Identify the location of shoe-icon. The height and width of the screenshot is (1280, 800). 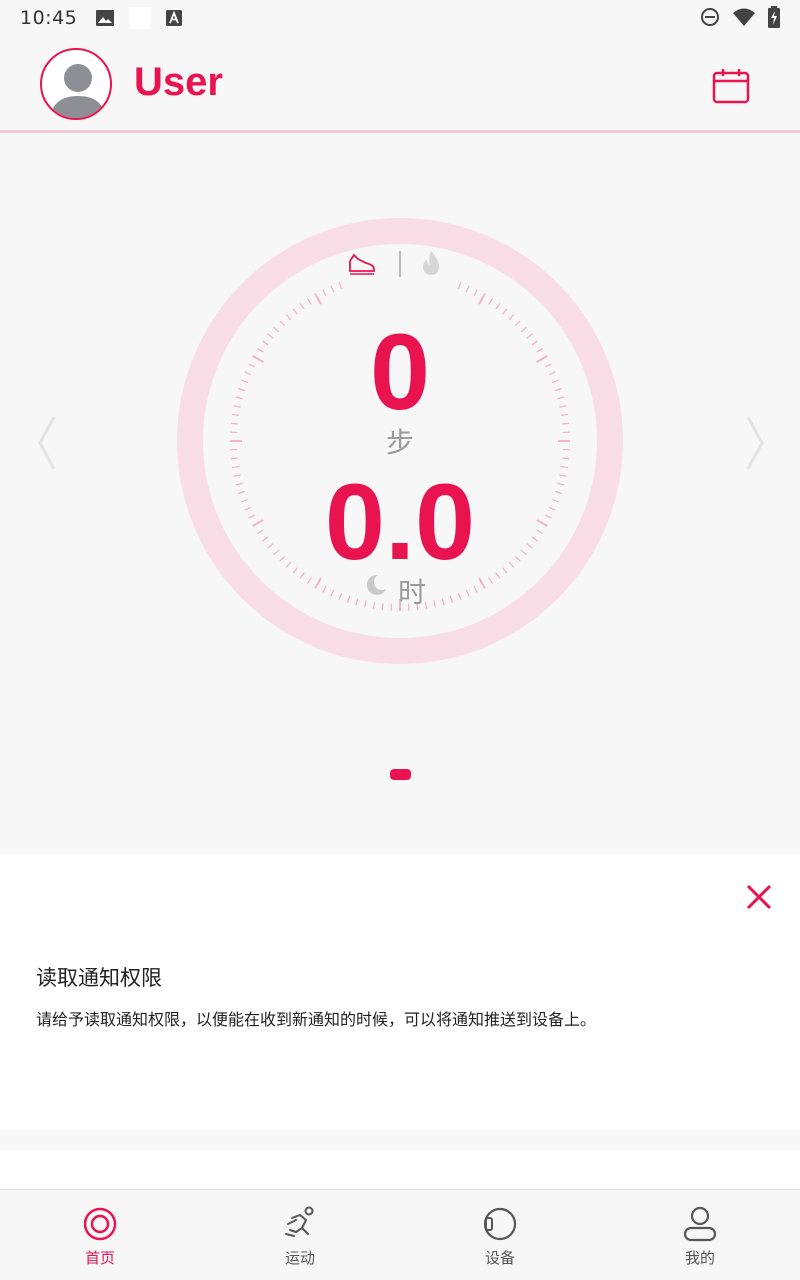
(362, 264).